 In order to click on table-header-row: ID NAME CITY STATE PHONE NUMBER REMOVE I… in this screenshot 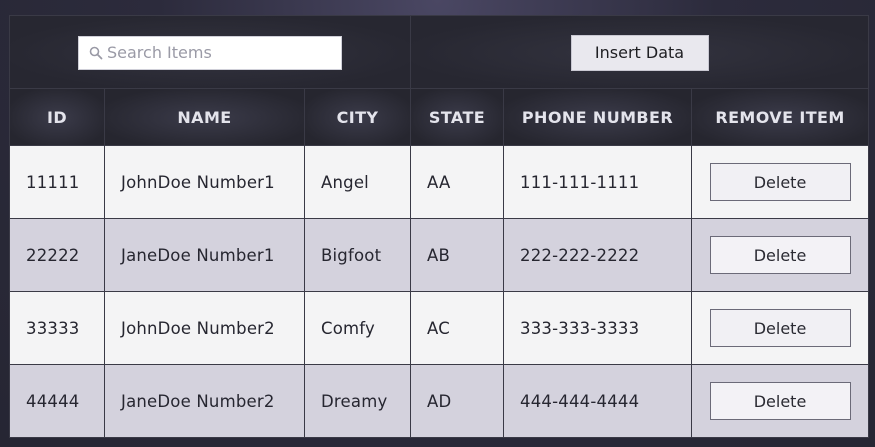, I will do `click(439, 117)`.